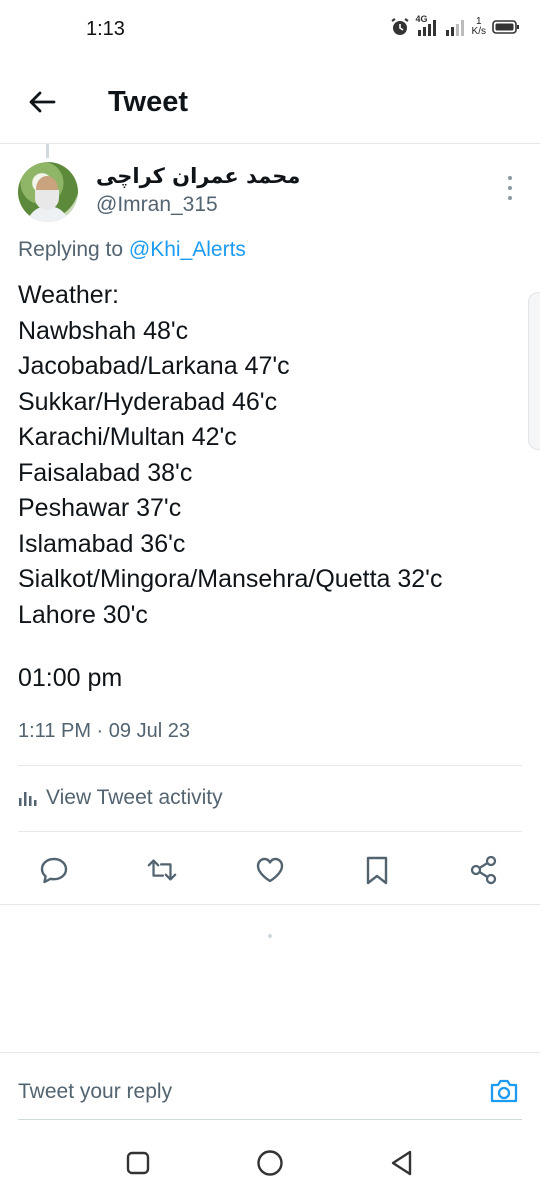 The height and width of the screenshot is (1200, 540). I want to click on tweet-line: Sukkar/Hyderabad 46'c, so click(148, 401).